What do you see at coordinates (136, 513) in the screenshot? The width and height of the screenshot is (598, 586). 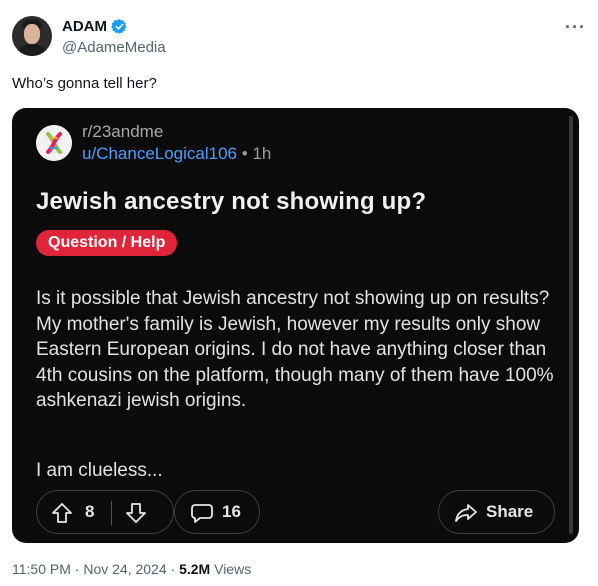 I see `downvote-arrow-icon` at bounding box center [136, 513].